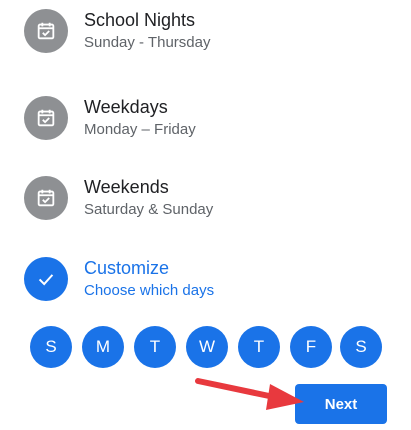 The height and width of the screenshot is (430, 411). What do you see at coordinates (140, 20) in the screenshot?
I see `option-title: School Nights` at bounding box center [140, 20].